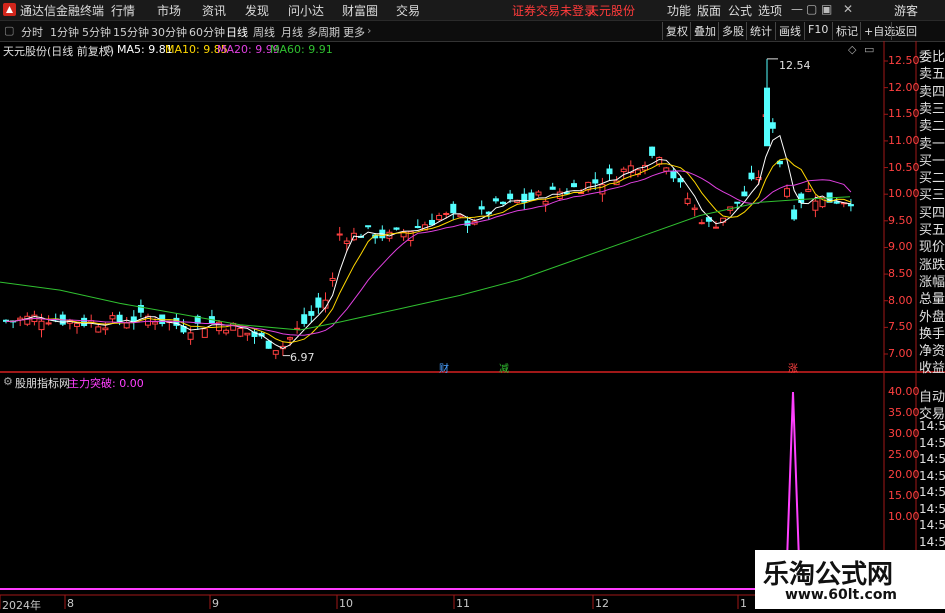  Describe the element at coordinates (904, 167) in the screenshot. I see `price-tick: 10.50` at that location.